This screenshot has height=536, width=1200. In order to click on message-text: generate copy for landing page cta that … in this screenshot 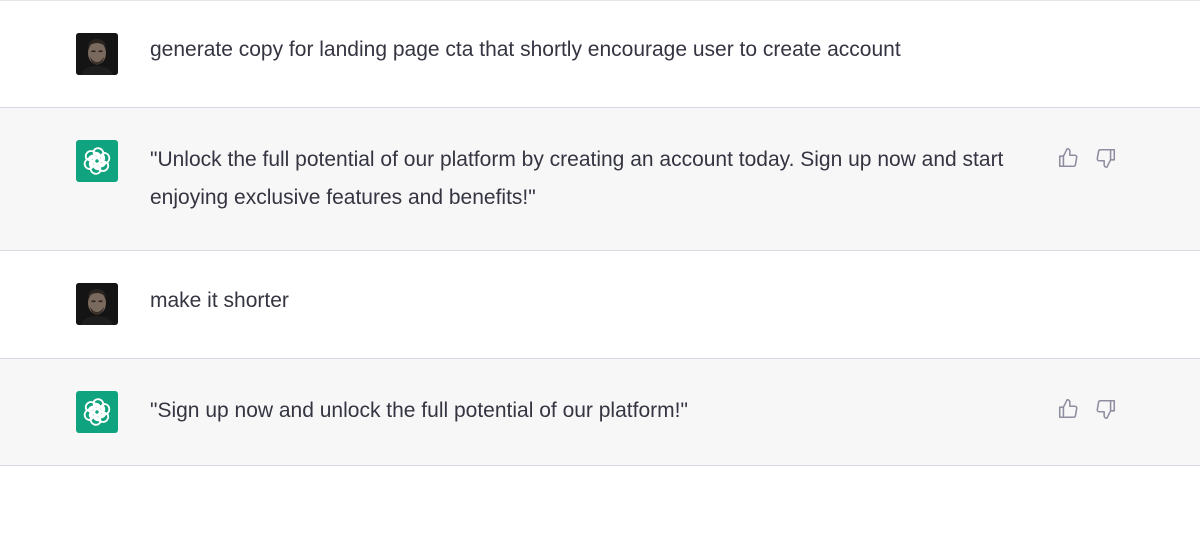, I will do `click(525, 49)`.